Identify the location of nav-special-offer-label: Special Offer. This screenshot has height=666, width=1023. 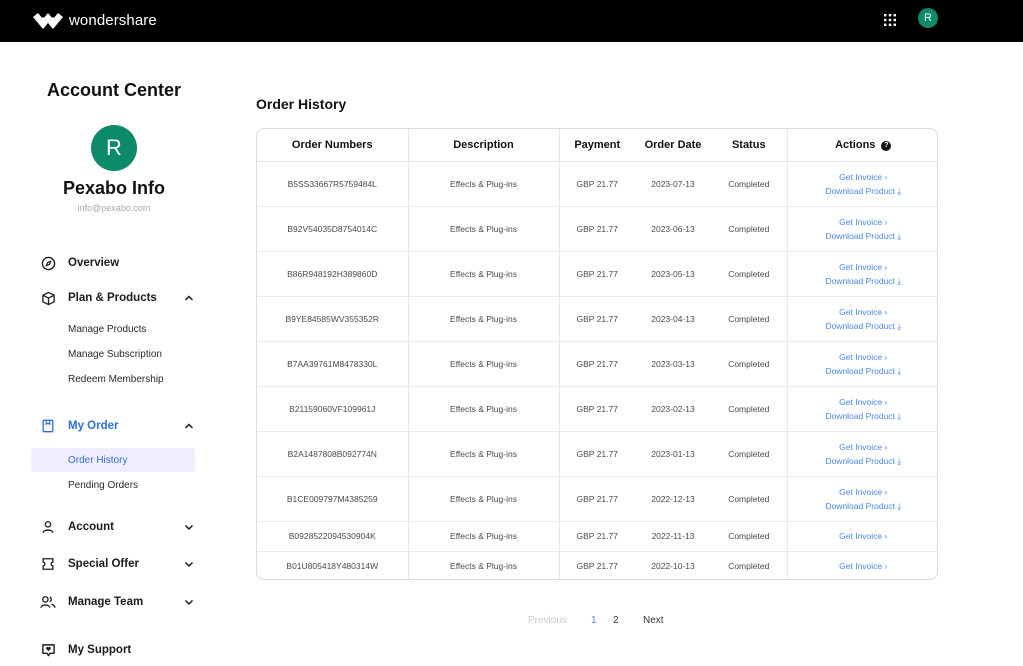
(103, 564).